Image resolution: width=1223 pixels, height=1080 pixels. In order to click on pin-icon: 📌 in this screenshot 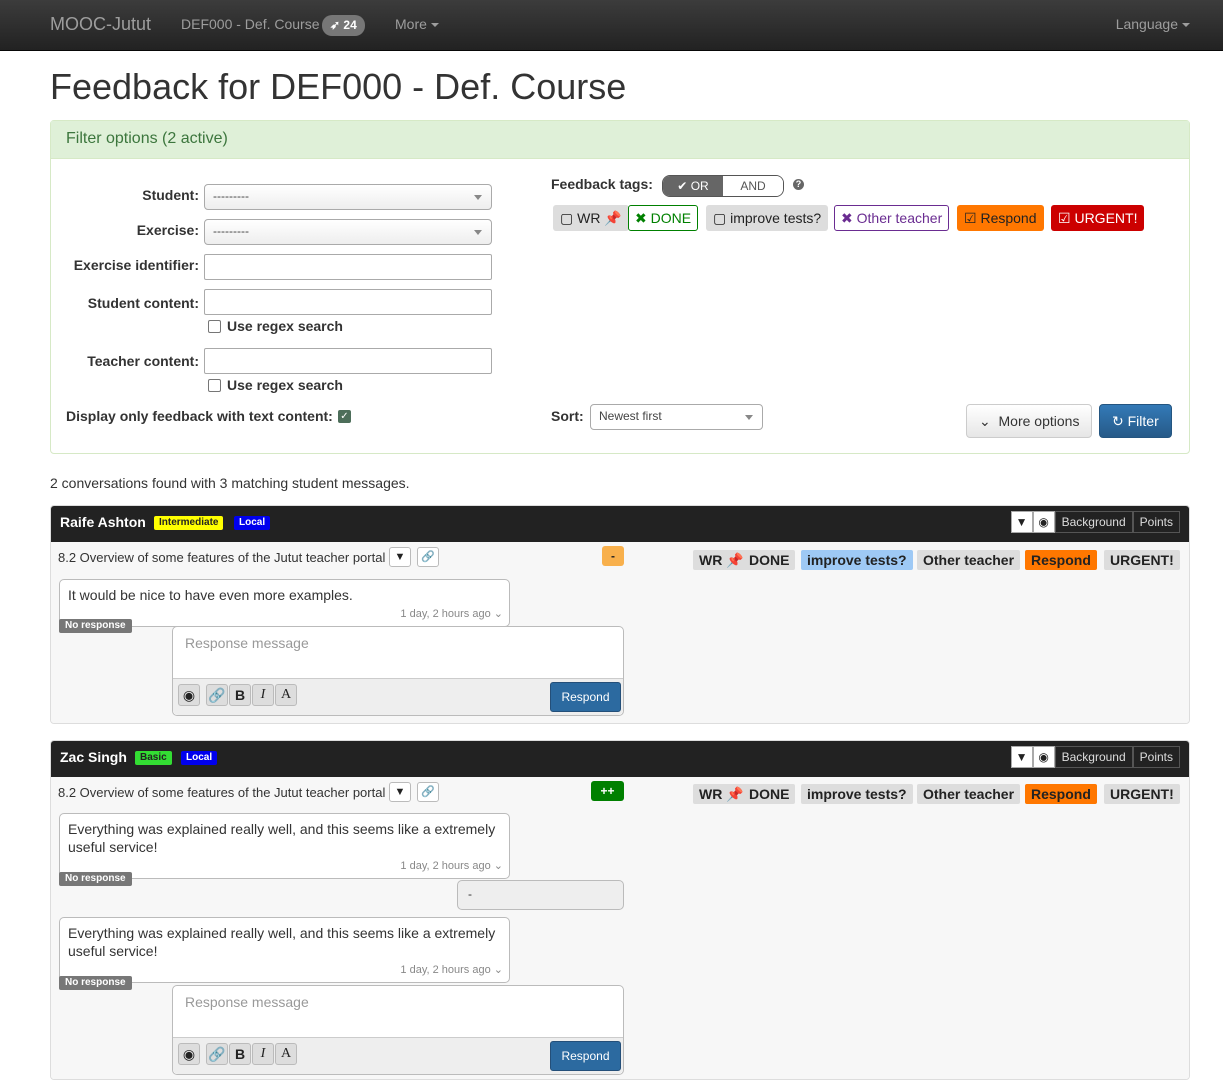, I will do `click(613, 218)`.